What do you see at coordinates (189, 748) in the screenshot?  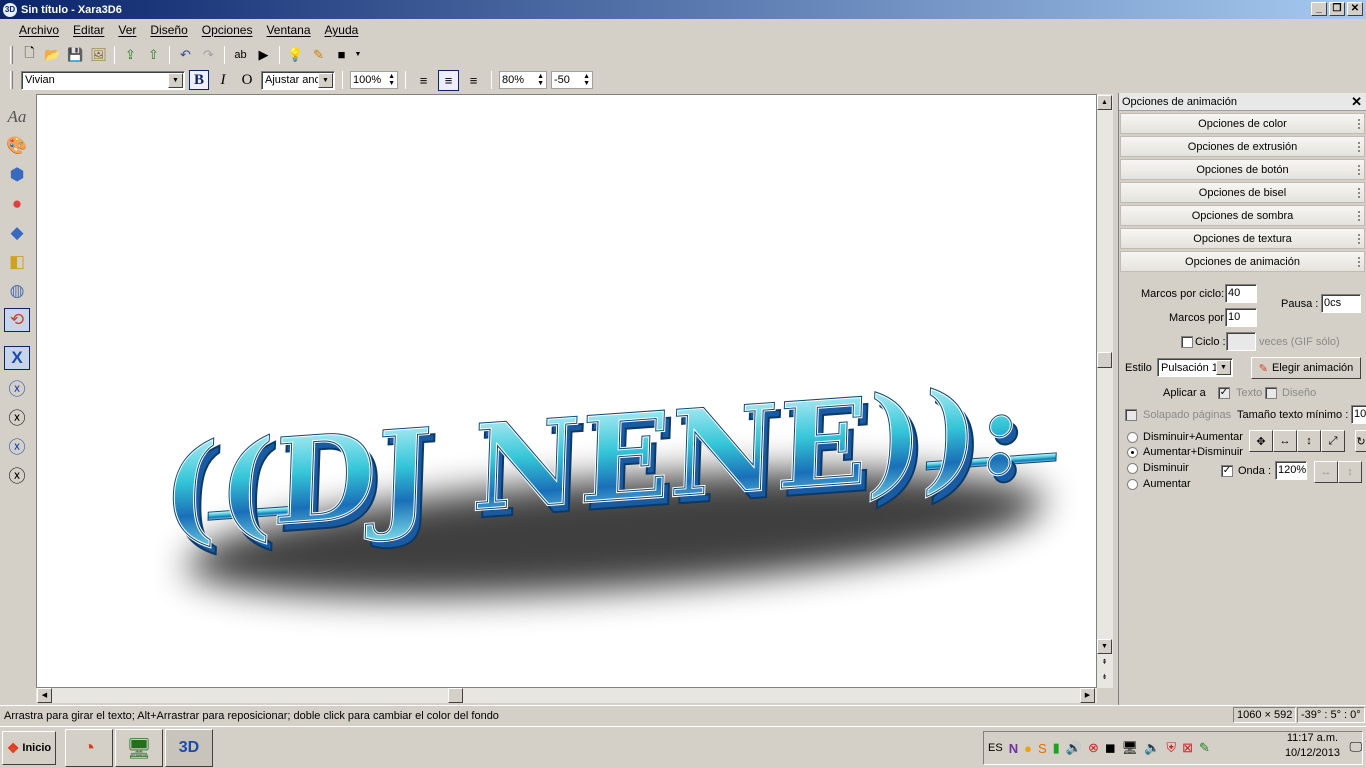 I see `taskbar-app-xara3d-icon: 3D` at bounding box center [189, 748].